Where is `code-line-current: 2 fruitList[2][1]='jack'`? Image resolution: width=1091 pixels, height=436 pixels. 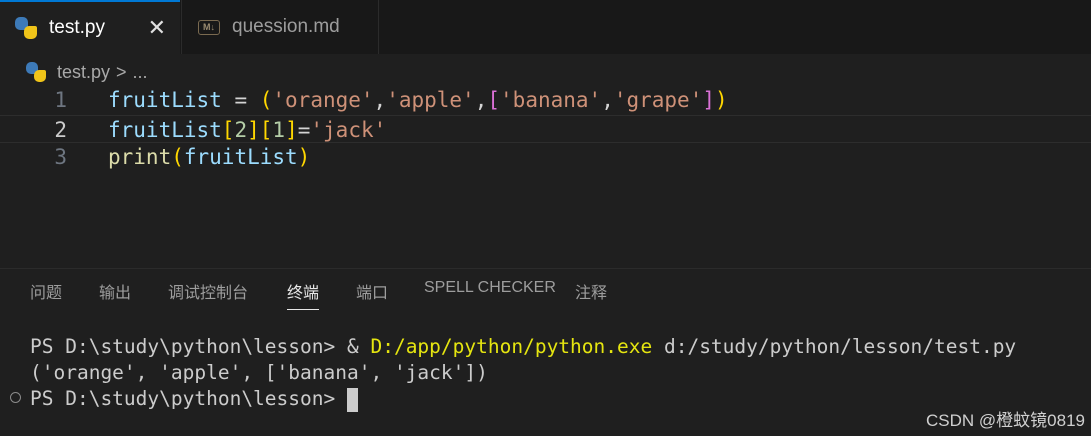
code-line-current: 2 fruitList[2][1]='jack' is located at coordinates (545, 129).